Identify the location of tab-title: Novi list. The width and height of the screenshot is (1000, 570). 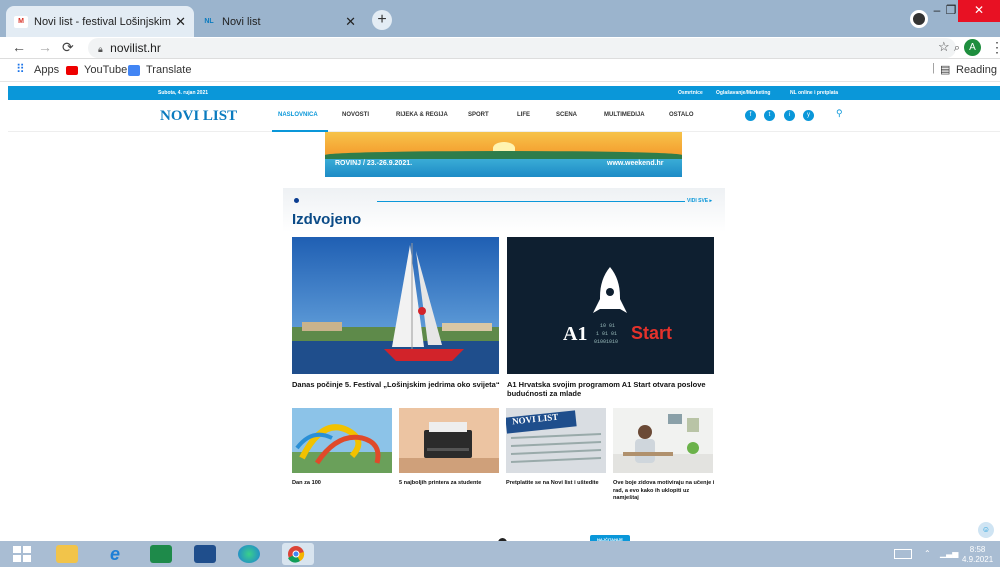
(241, 21).